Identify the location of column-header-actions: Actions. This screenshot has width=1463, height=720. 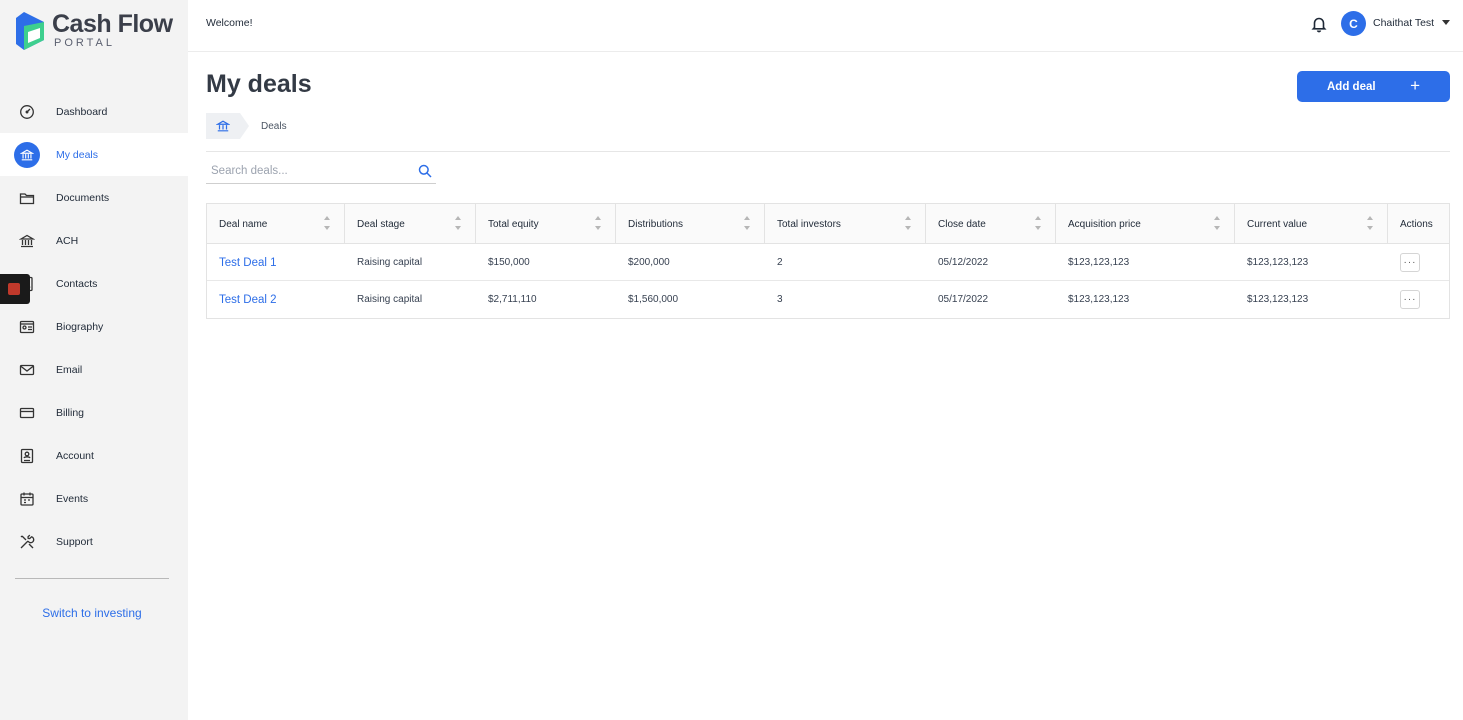
(1418, 224).